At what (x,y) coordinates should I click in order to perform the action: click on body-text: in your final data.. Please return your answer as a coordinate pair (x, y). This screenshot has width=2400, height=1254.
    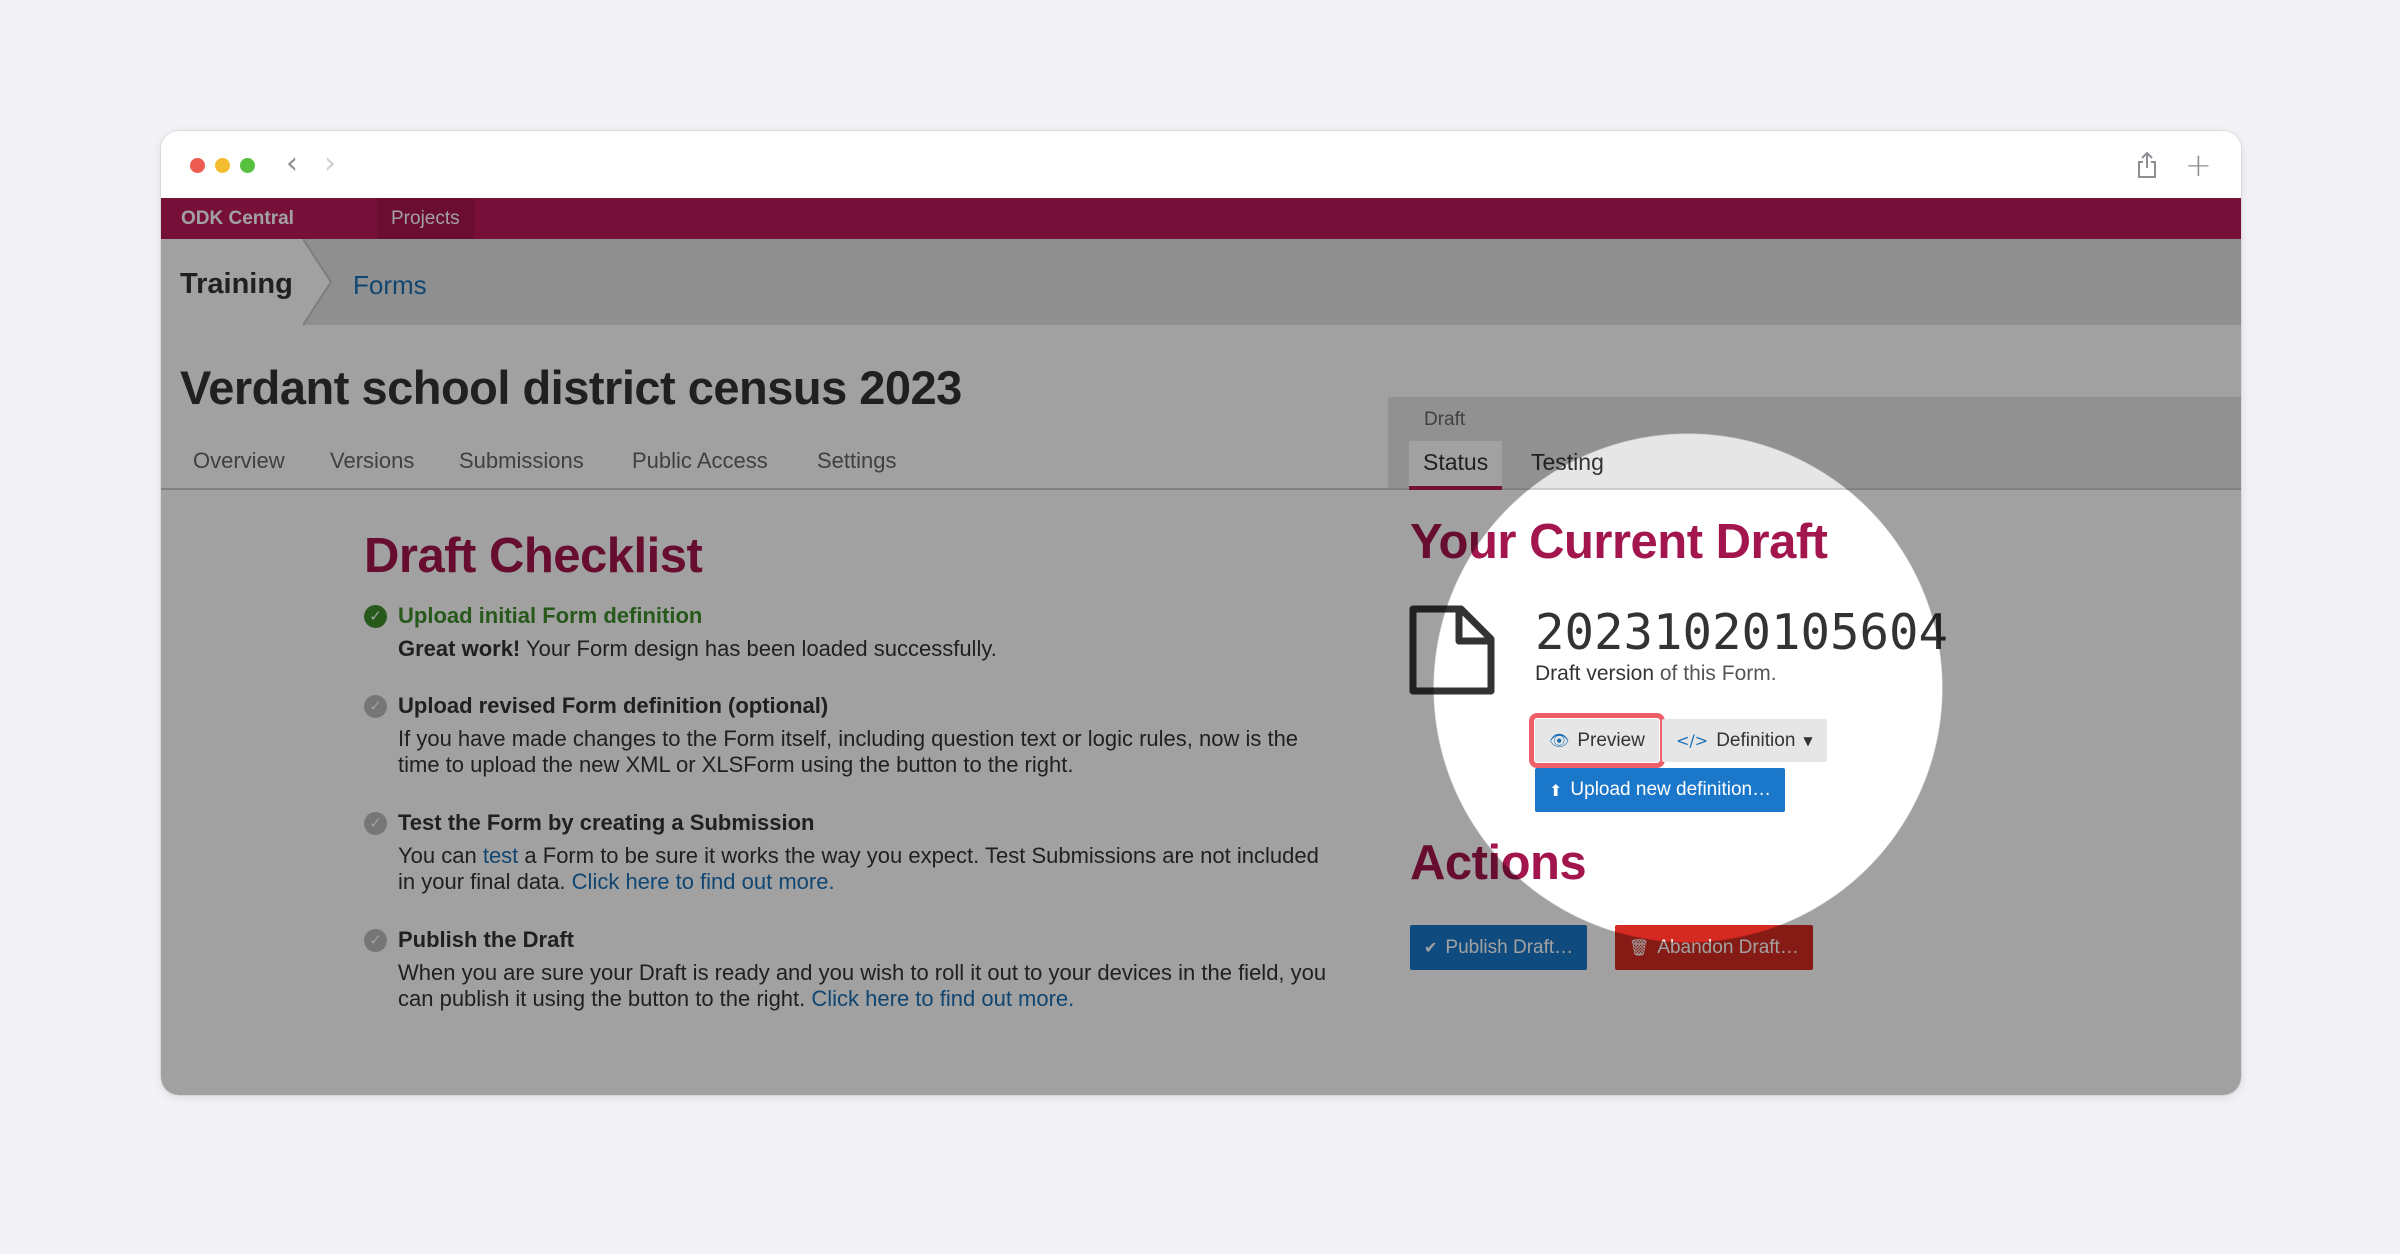
    Looking at the image, I should click on (485, 881).